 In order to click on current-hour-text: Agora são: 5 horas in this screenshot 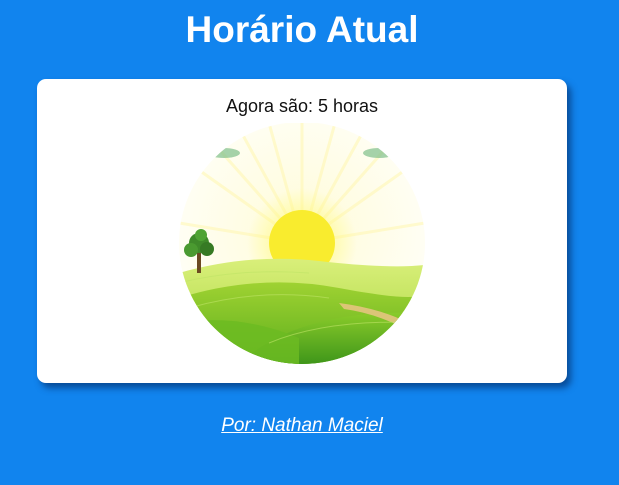, I will do `click(302, 106)`.